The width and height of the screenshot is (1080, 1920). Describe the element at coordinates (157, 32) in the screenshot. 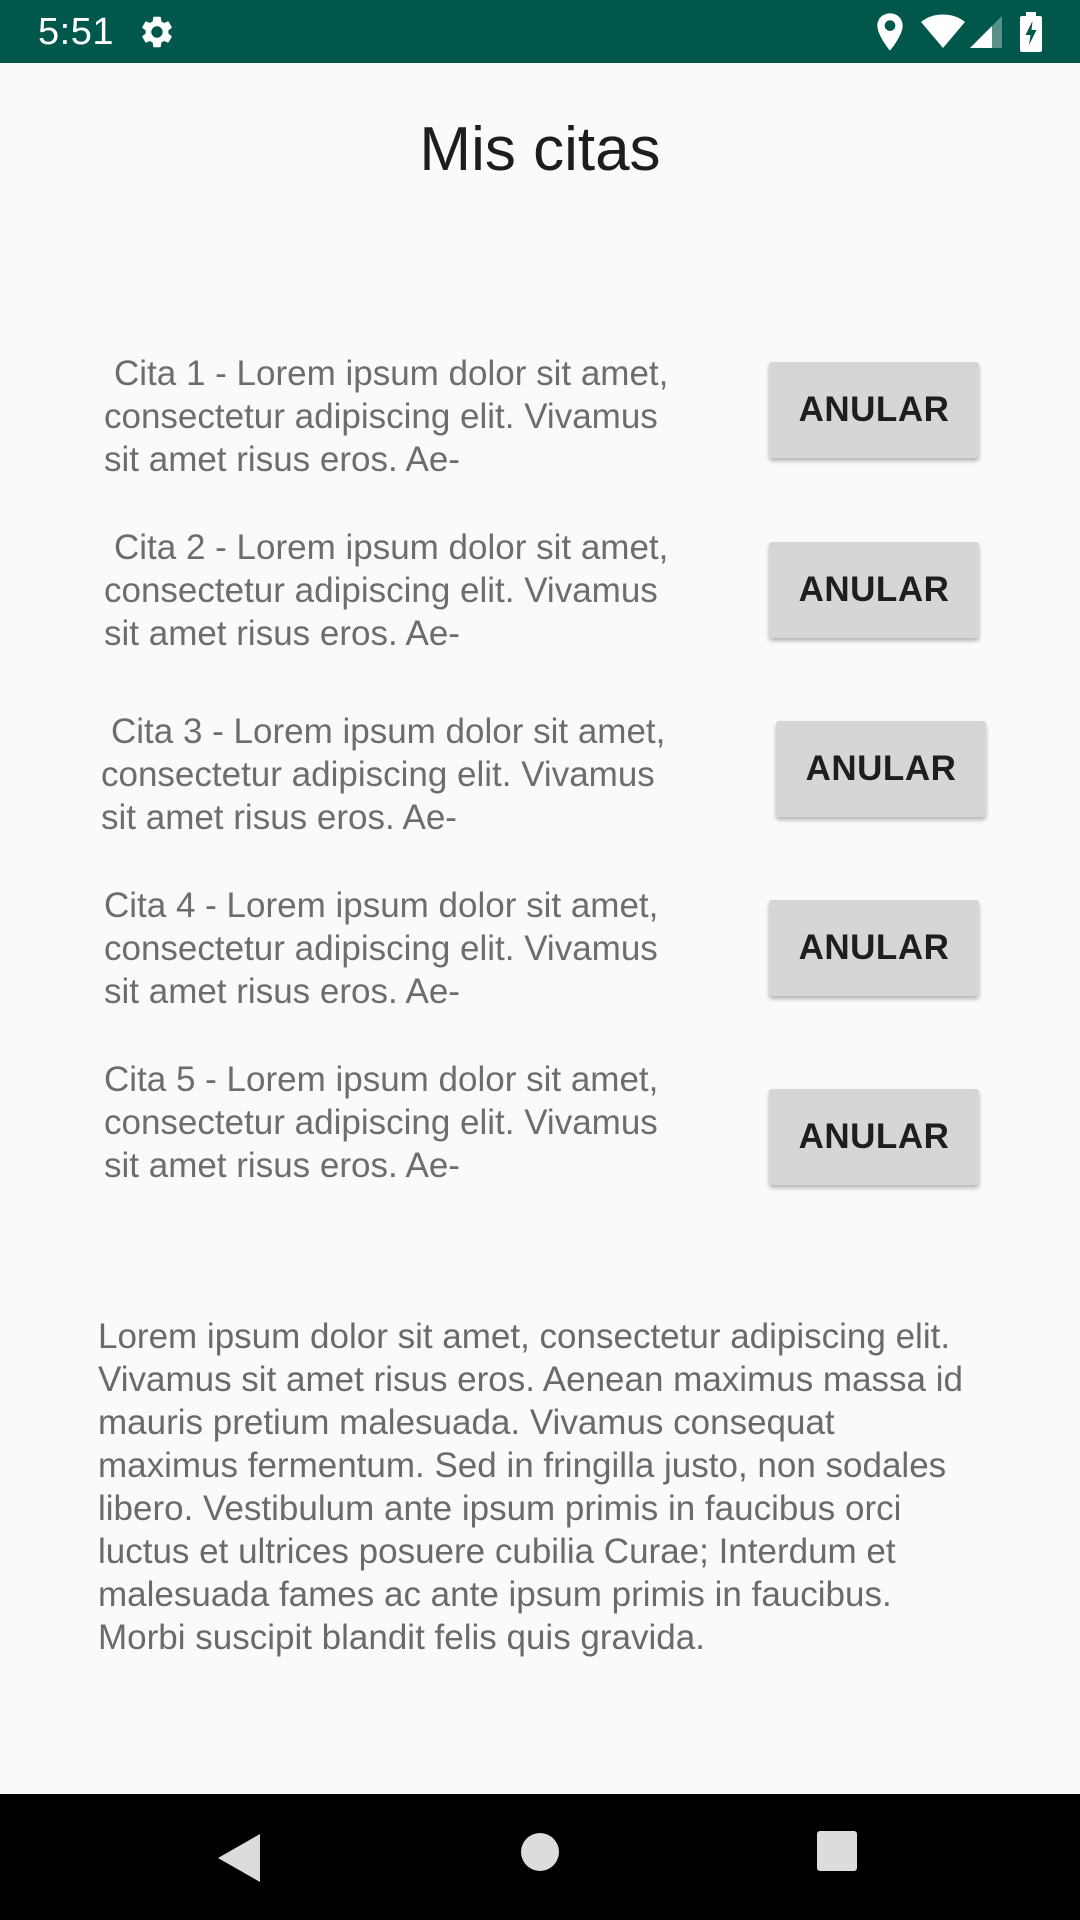

I see `gear-icon` at that location.